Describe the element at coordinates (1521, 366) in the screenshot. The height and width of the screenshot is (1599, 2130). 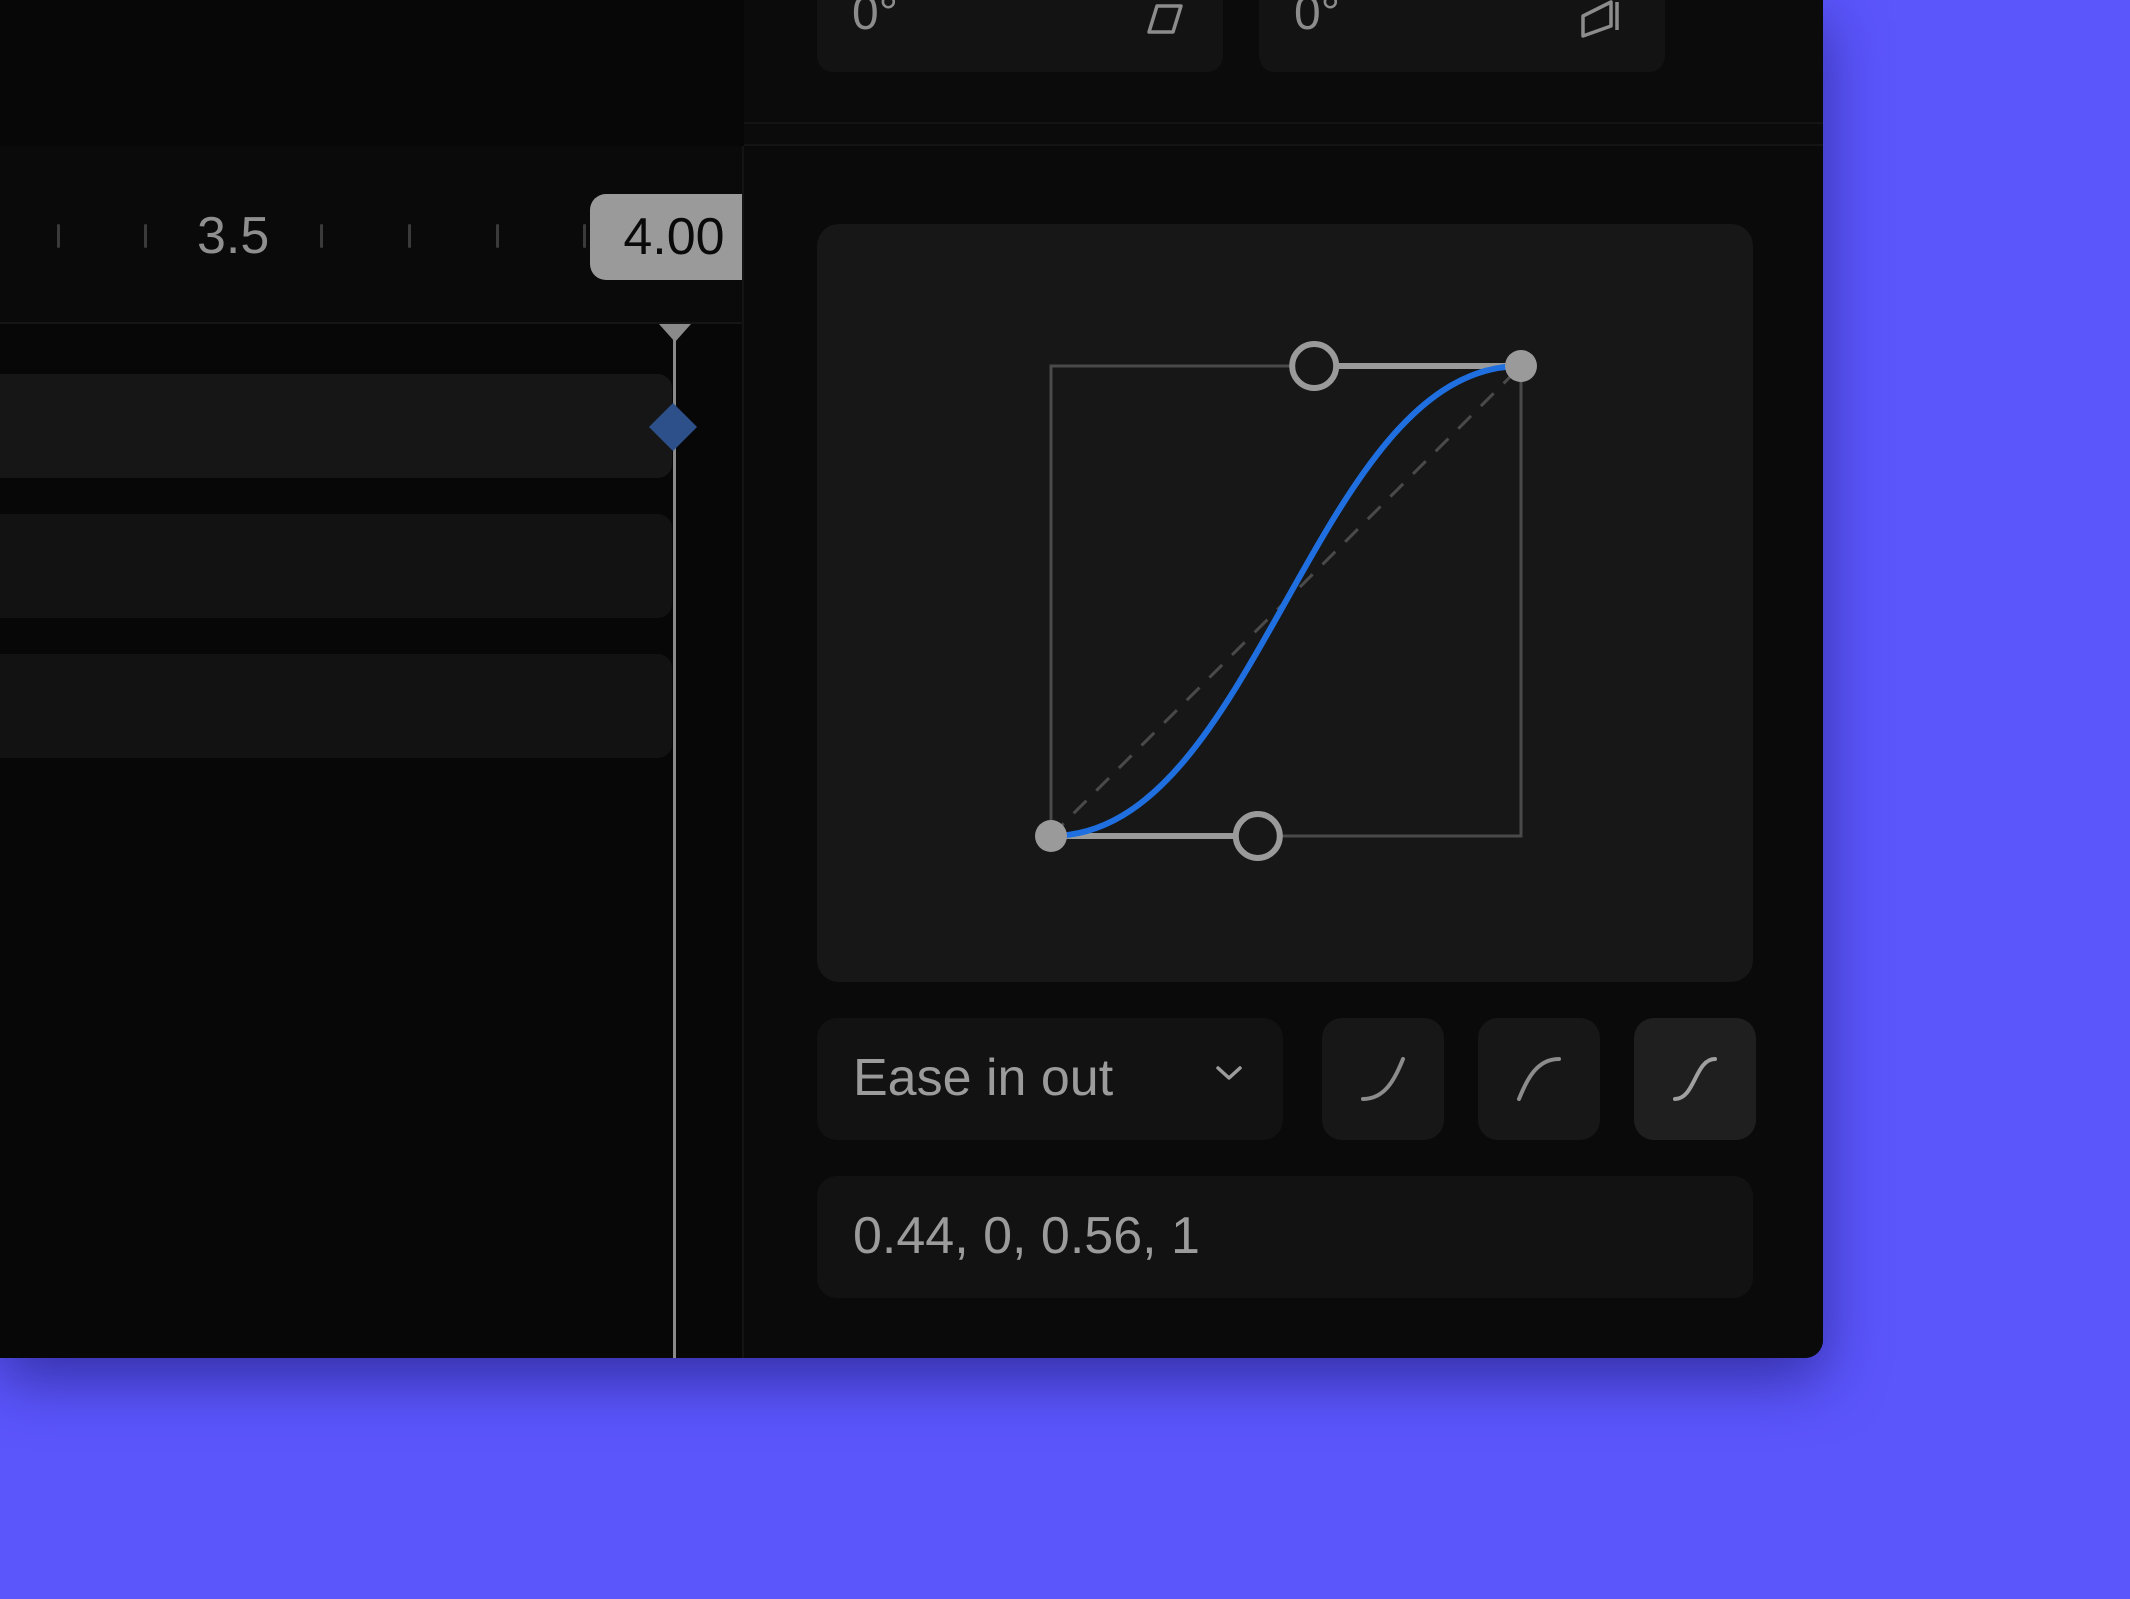
I see `curve-end-point` at that location.